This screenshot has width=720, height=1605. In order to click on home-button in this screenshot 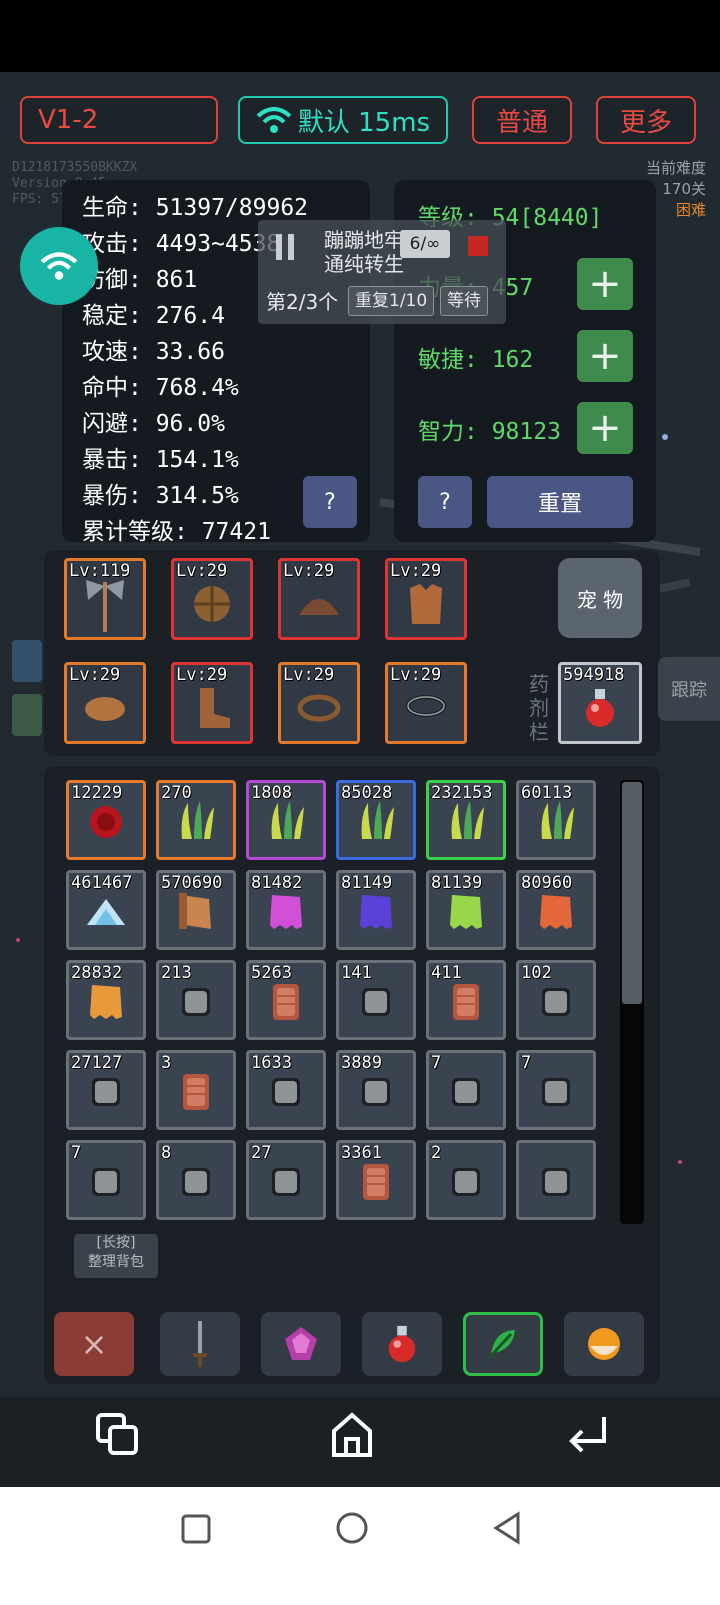, I will do `click(352, 1437)`.